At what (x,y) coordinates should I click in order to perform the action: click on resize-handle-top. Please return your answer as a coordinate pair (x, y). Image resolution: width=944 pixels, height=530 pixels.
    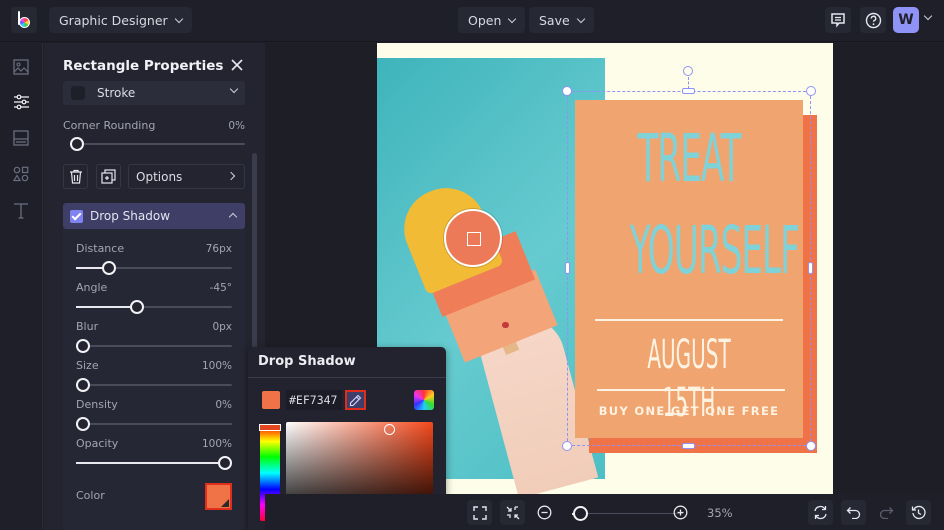
    Looking at the image, I should click on (688, 91).